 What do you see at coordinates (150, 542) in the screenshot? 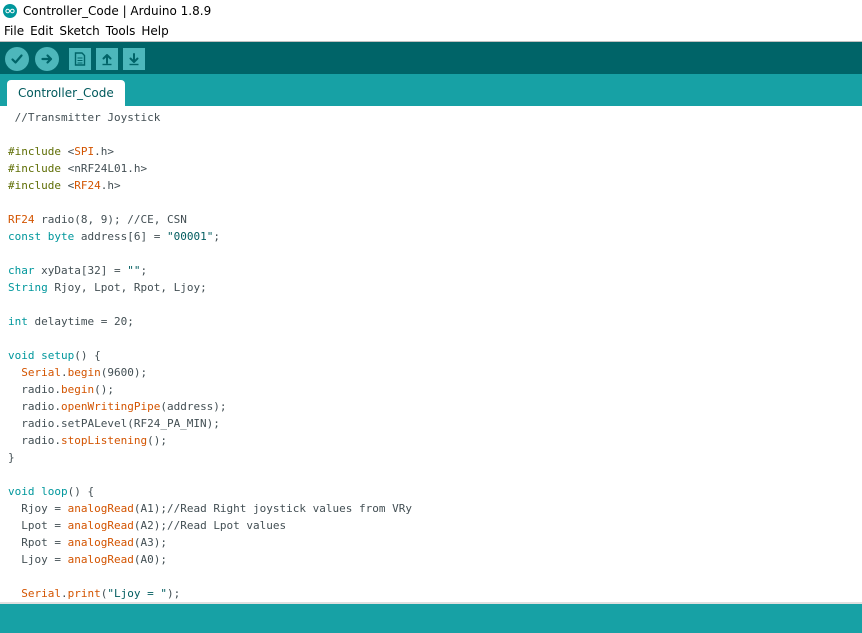
I see `code-token: (A3);` at bounding box center [150, 542].